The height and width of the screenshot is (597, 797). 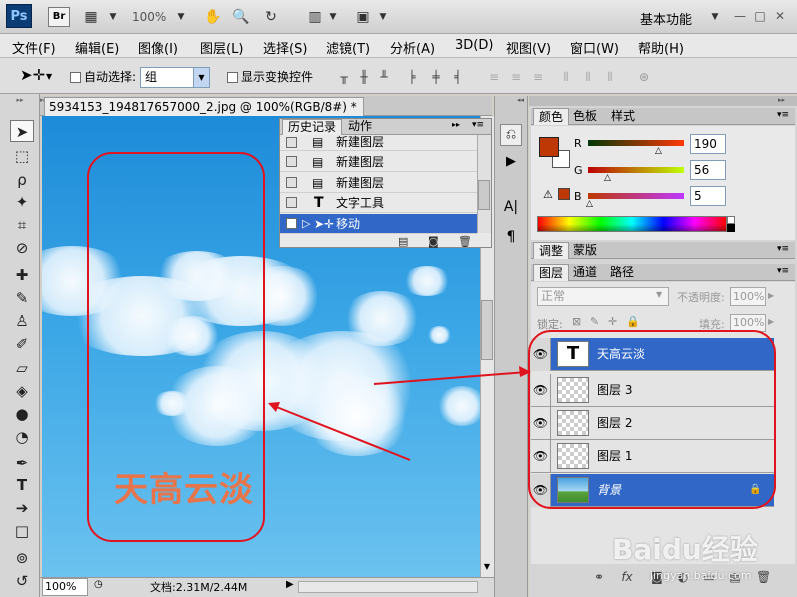 I want to click on fill-input: 100%, so click(x=748, y=323).